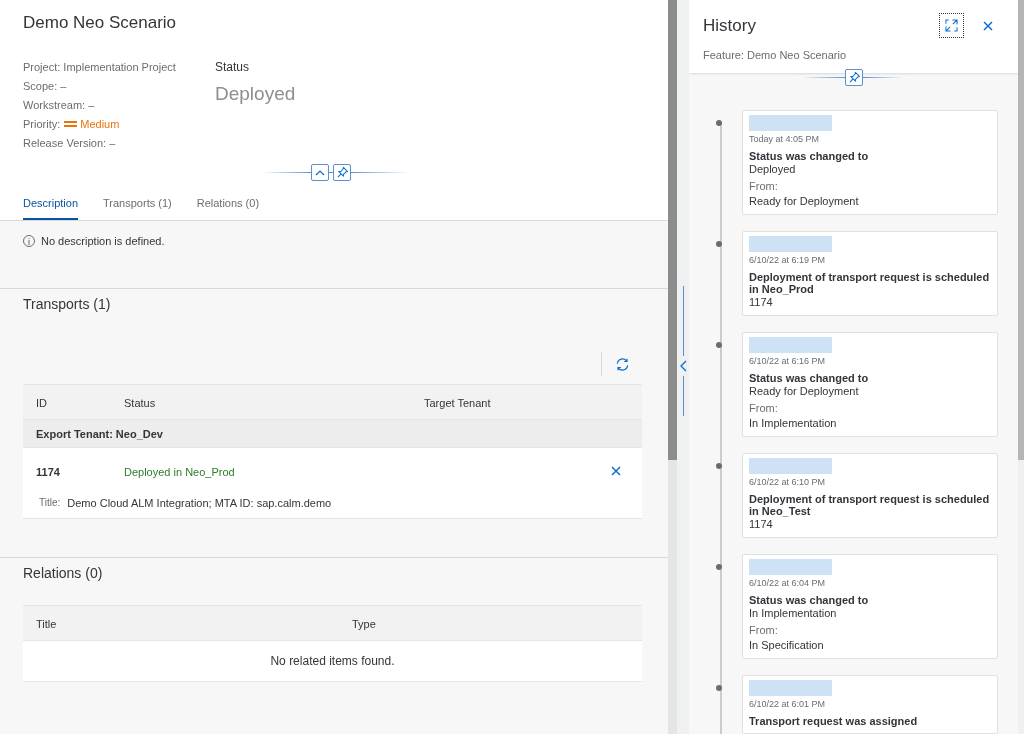 The image size is (1024, 734). I want to click on field-label: Priority:, so click(42, 124).